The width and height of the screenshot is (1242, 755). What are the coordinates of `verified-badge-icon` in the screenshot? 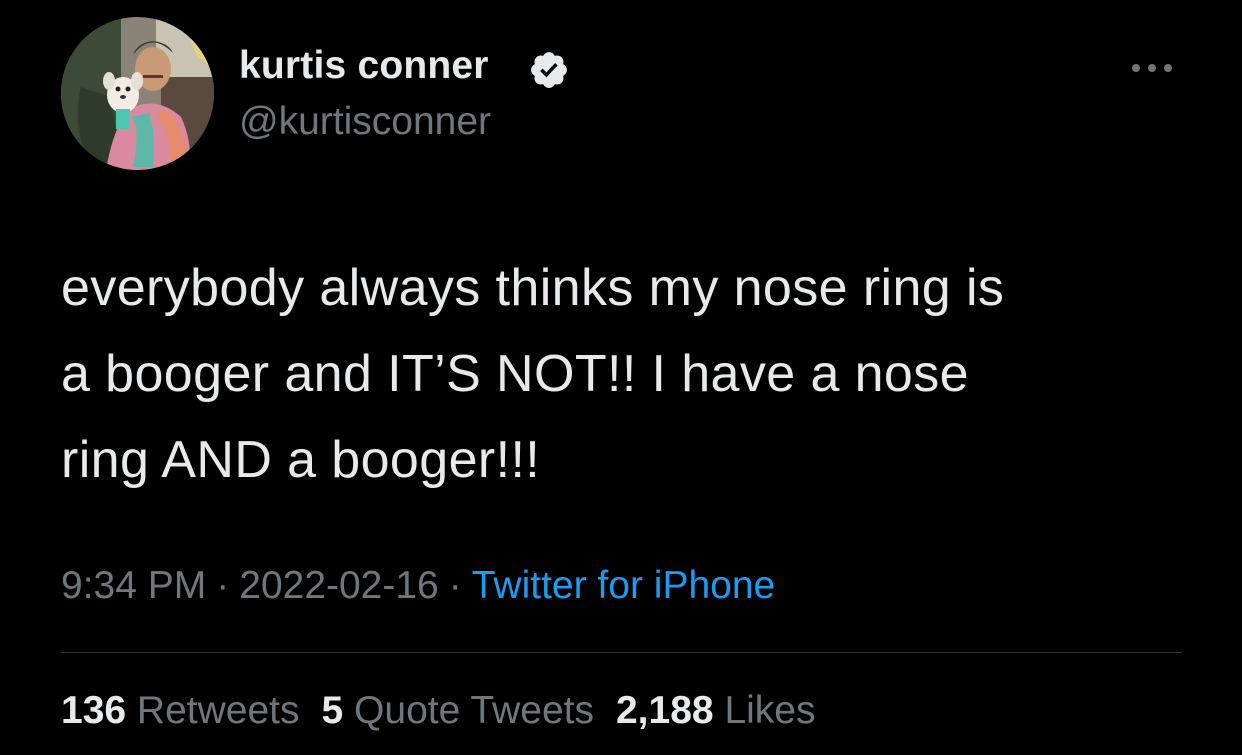 It's located at (549, 70).